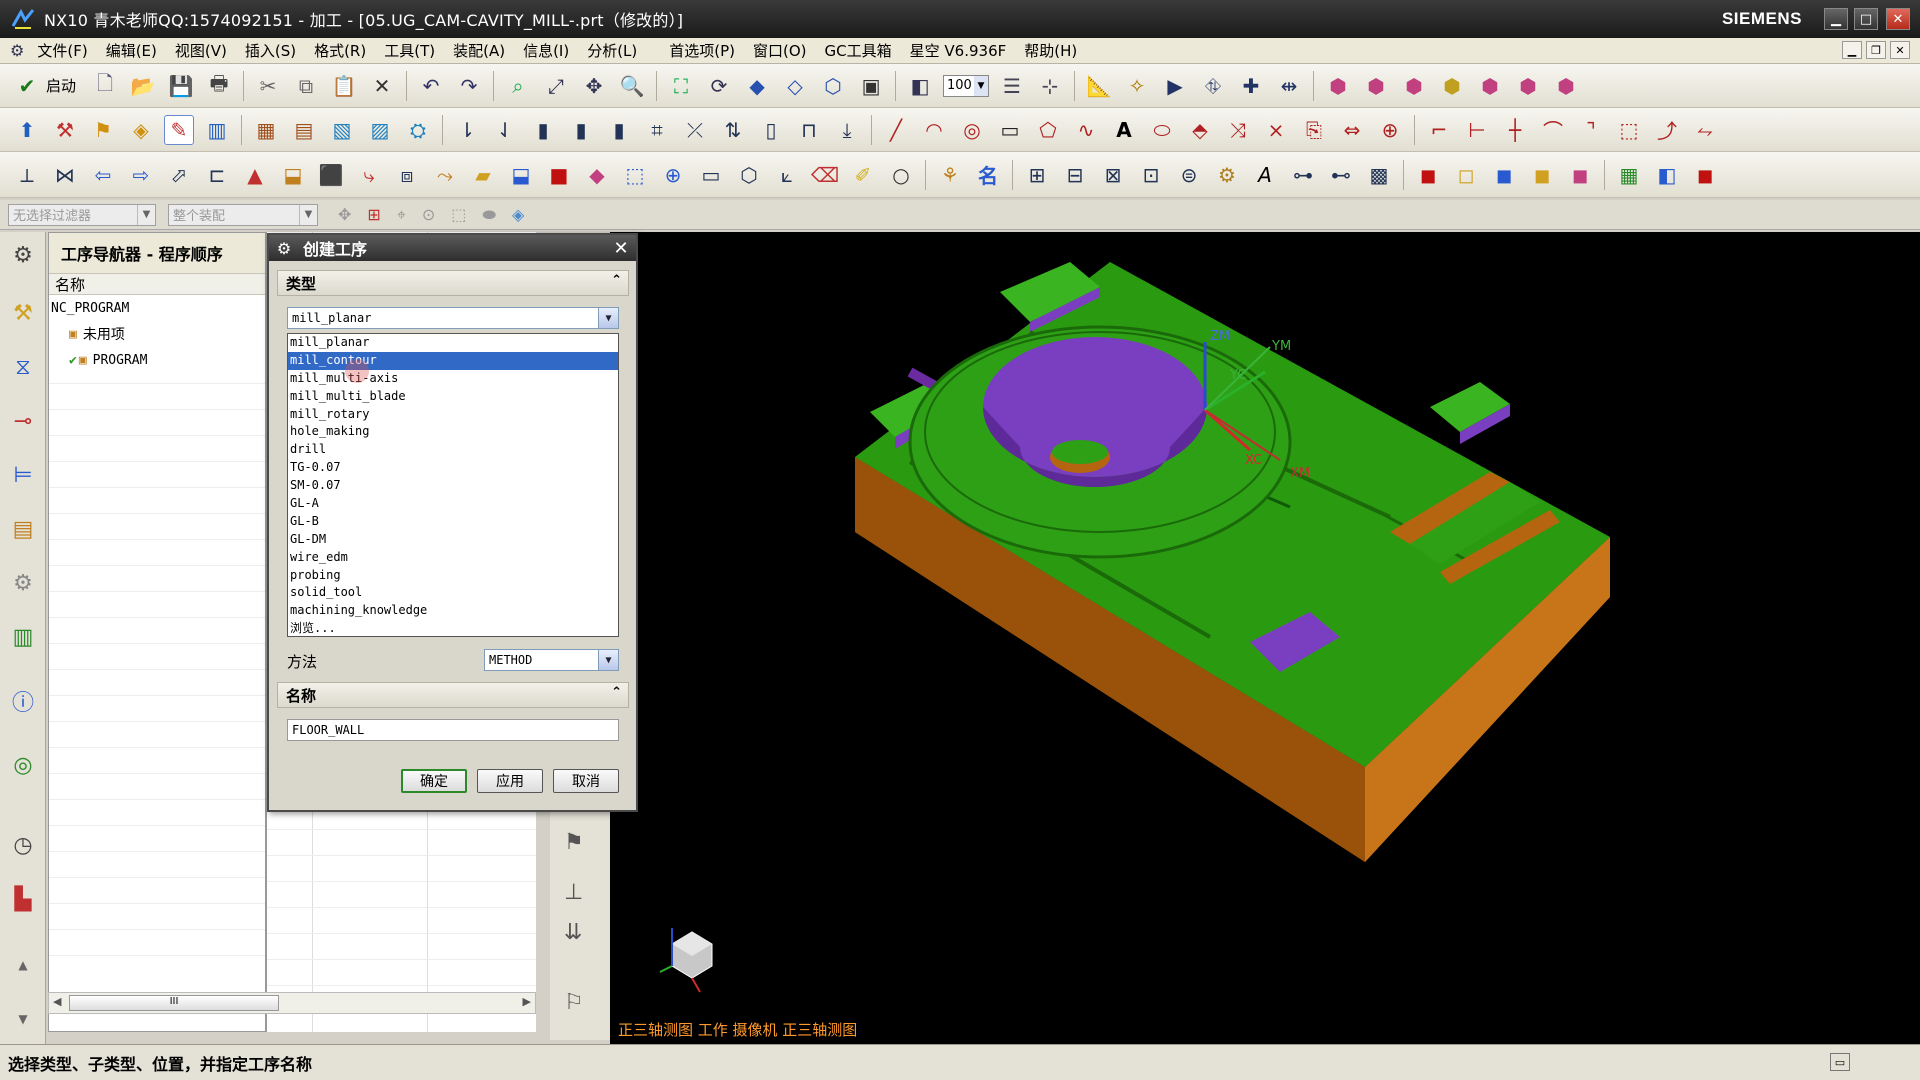 This screenshot has height=1080, width=1920. Describe the element at coordinates (453, 540) in the screenshot. I see `type-option-gl-dm: GL-DM` at that location.